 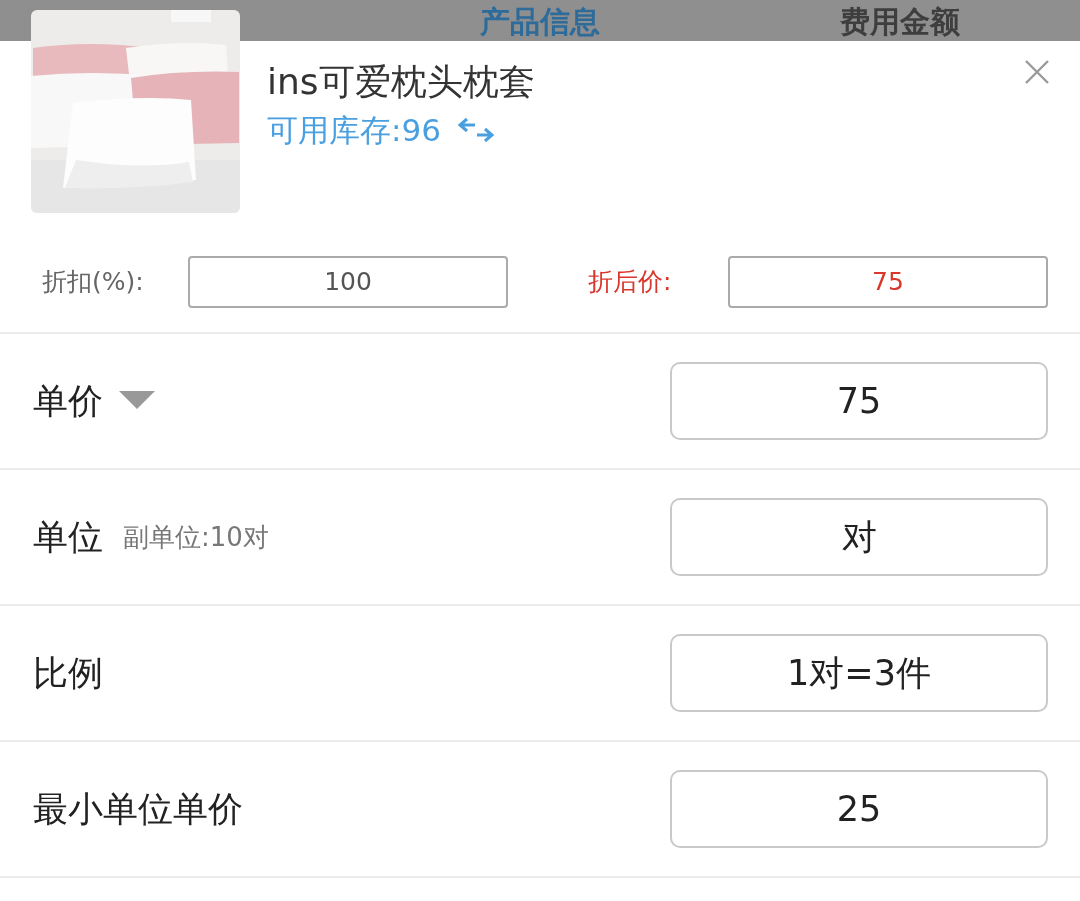 I want to click on input-field: 75, so click(x=859, y=401).